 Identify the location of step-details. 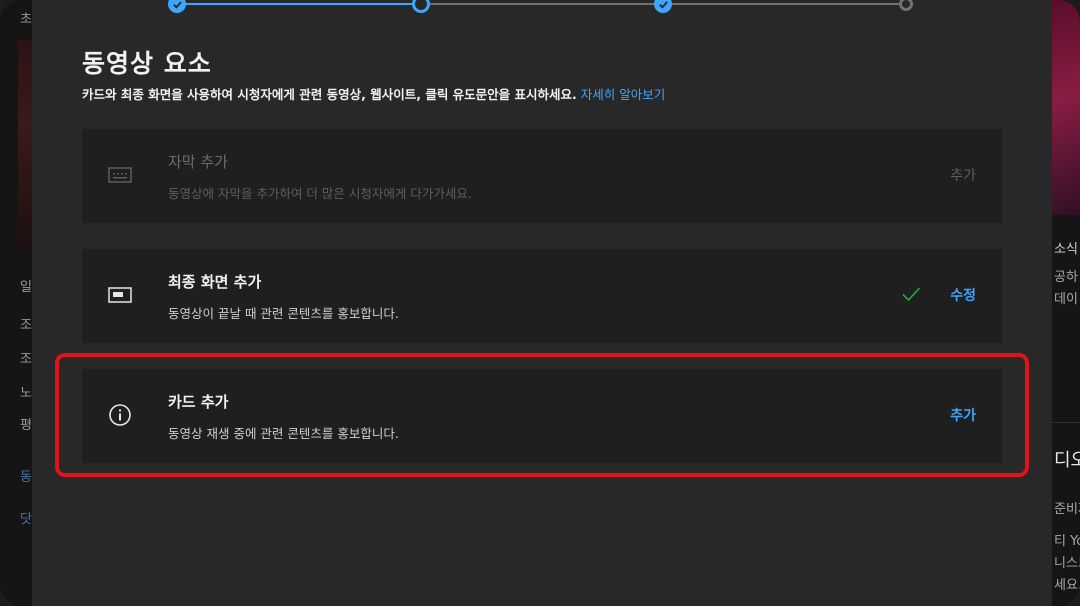
(177, 6).